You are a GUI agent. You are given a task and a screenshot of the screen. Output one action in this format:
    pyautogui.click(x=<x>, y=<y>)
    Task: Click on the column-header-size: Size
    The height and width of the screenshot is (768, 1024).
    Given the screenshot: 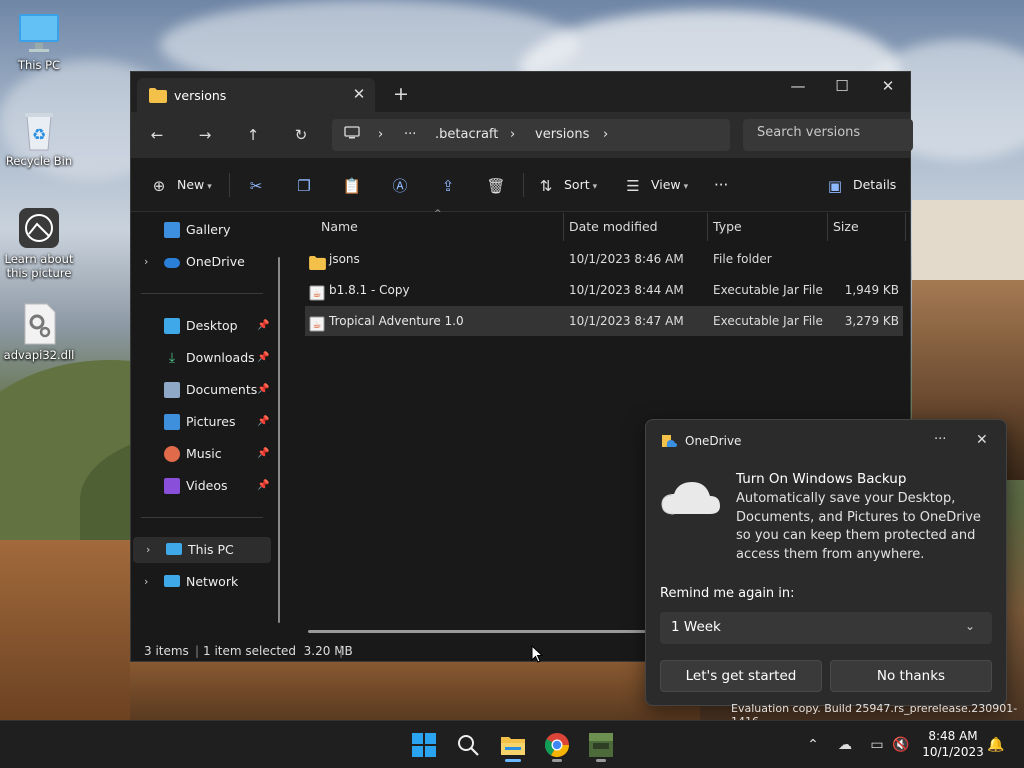 What is the action you would take?
    pyautogui.click(x=846, y=227)
    